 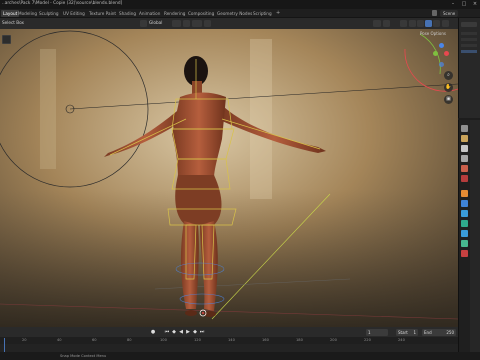 What do you see at coordinates (201, 13) in the screenshot?
I see `tab-compositing: Compositing` at bounding box center [201, 13].